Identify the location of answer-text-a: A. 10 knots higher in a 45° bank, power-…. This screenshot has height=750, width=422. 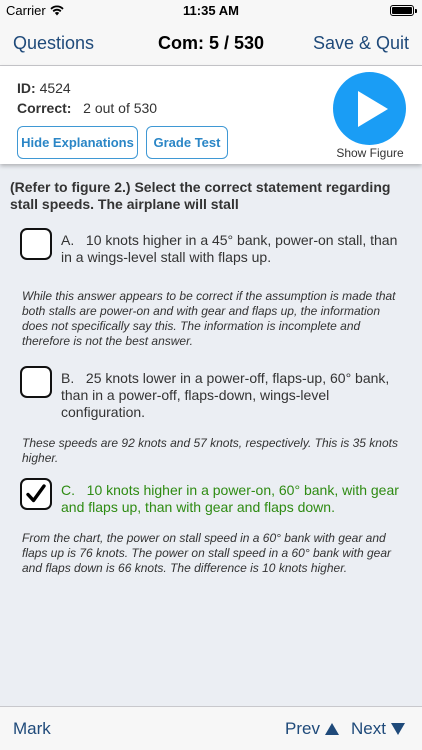
(233, 249).